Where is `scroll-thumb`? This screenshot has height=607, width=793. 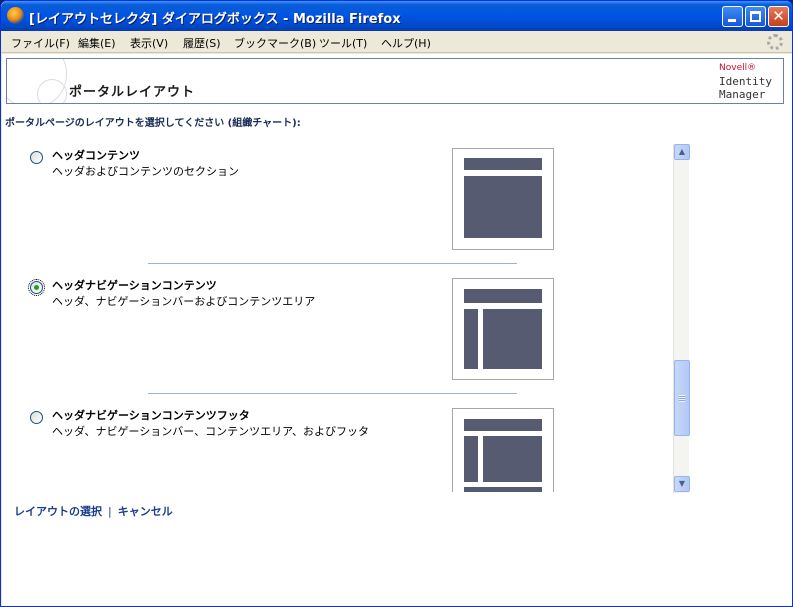 scroll-thumb is located at coordinates (682, 398).